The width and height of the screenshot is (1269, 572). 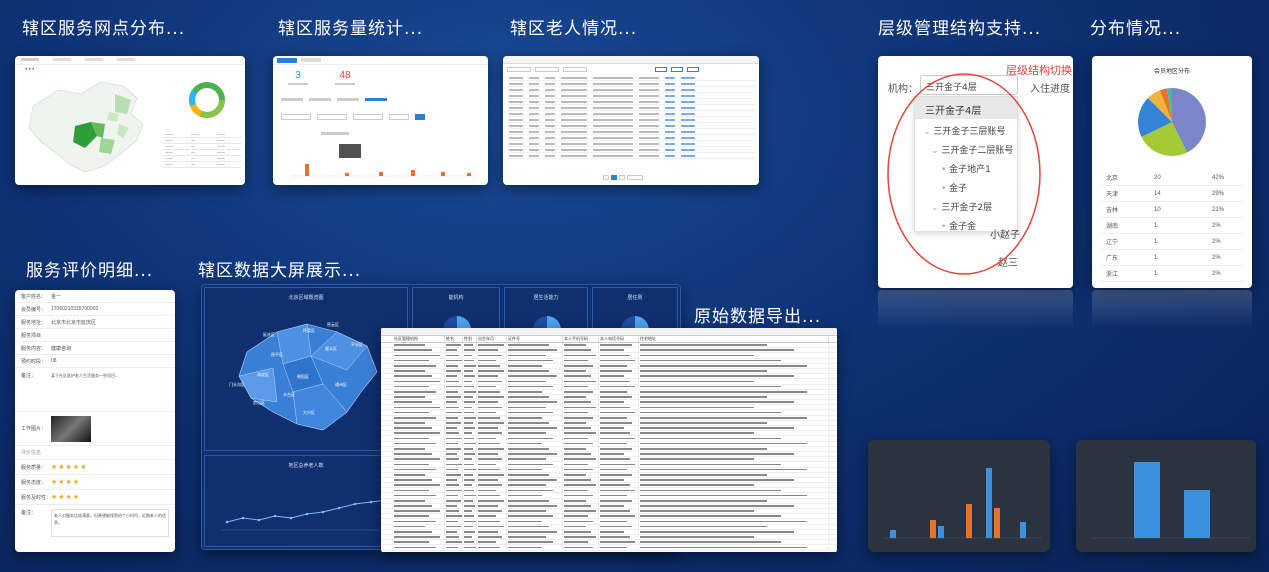 I want to click on tree-node-l2: ⌄ 三开金子二层账号, so click(x=966, y=146).